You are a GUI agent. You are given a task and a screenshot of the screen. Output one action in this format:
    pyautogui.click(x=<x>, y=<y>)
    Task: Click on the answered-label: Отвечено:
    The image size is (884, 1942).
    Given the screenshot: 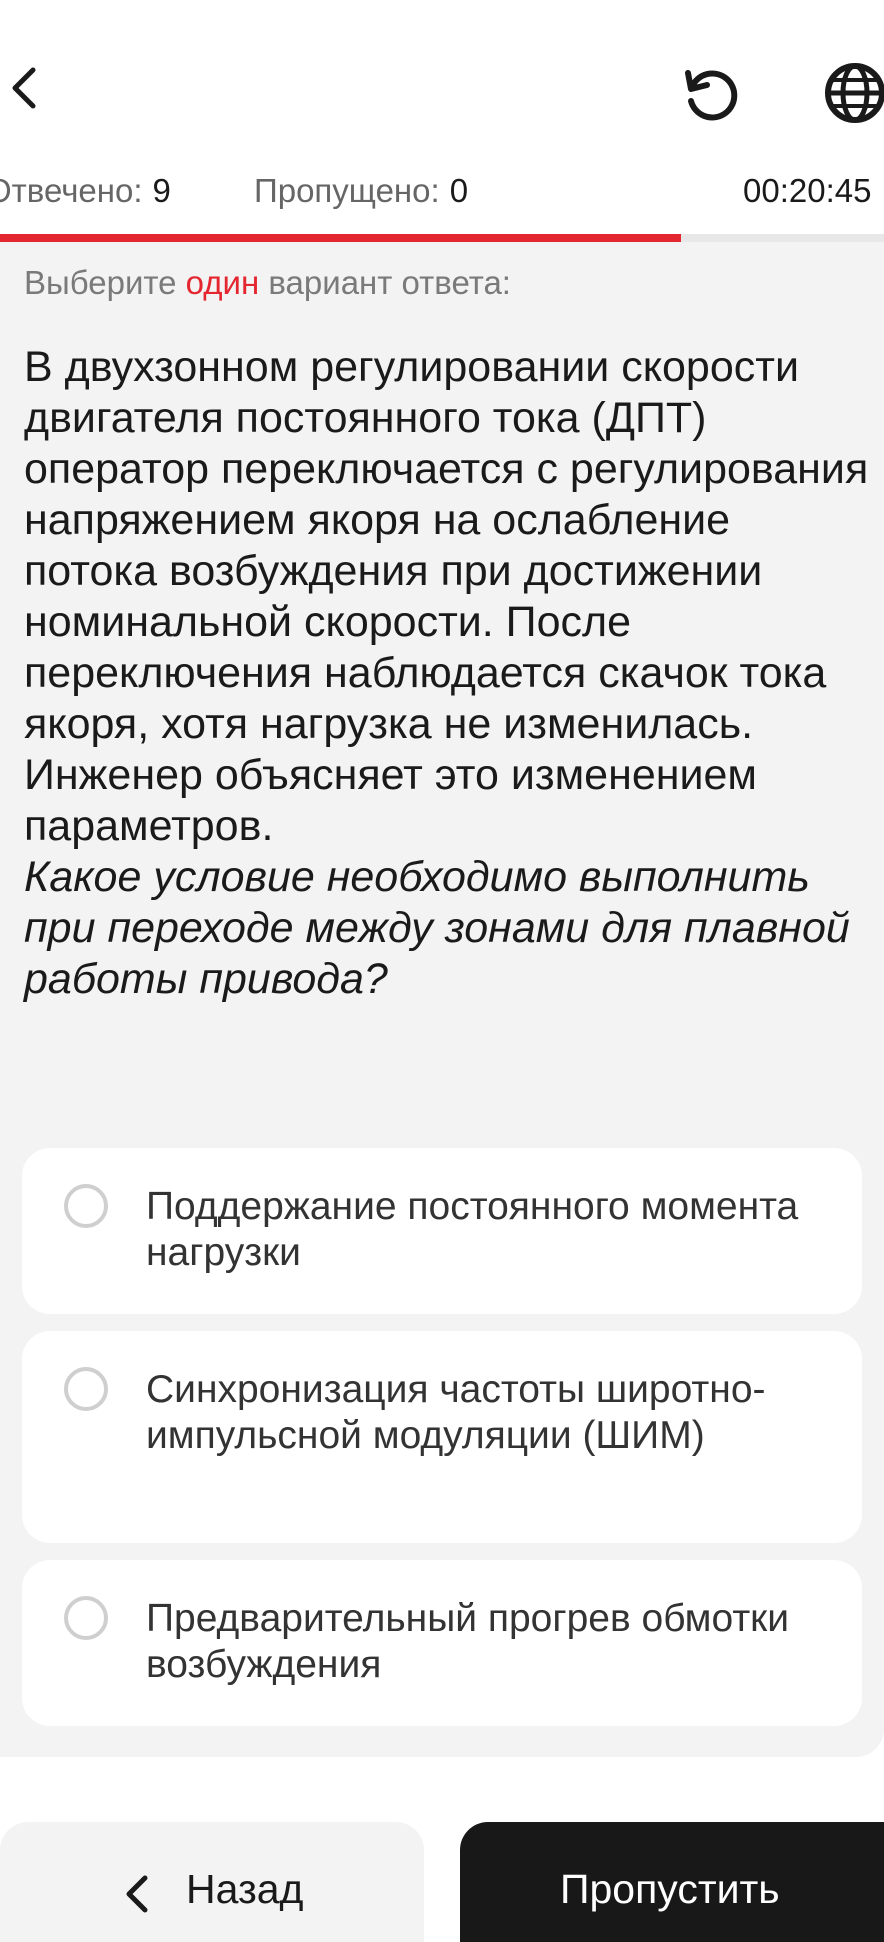 What is the action you would take?
    pyautogui.click(x=71, y=190)
    